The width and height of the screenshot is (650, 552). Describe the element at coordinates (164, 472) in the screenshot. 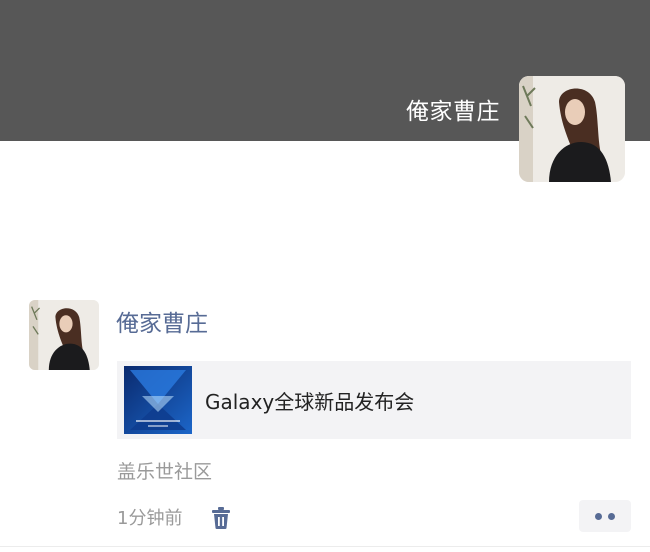

I see `post-location: 盖乐世社区` at that location.